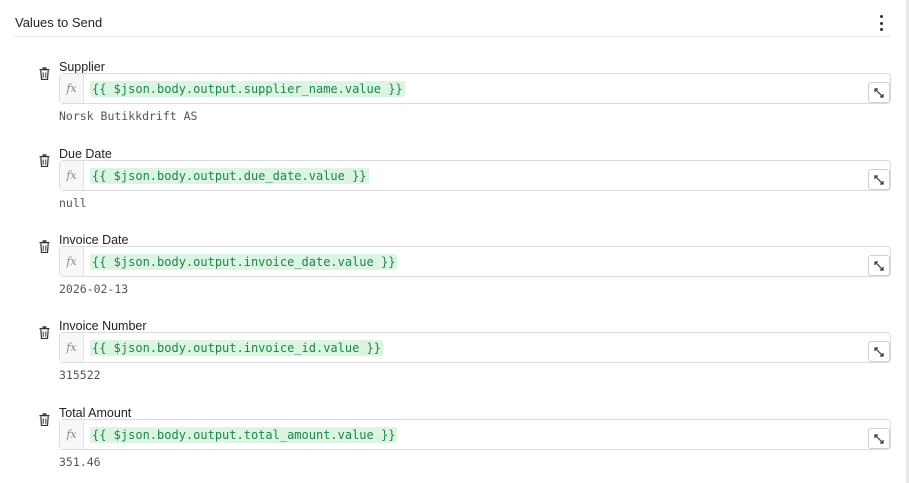  I want to click on param-label: Supplier, so click(82, 67).